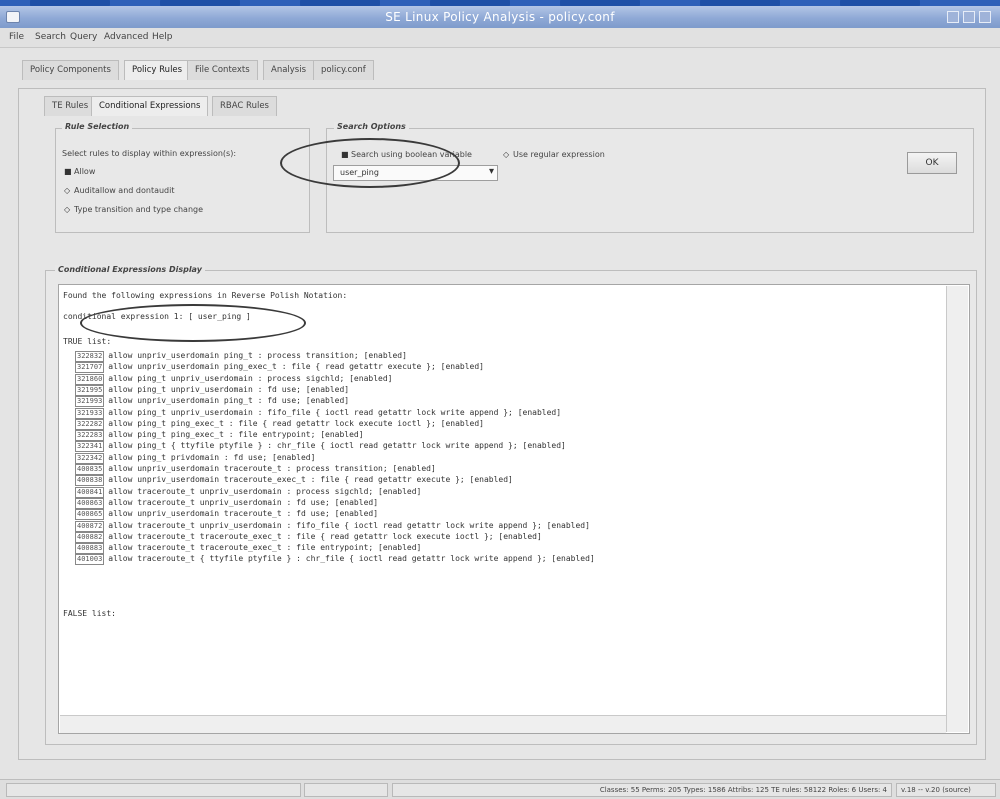 The width and height of the screenshot is (1000, 799). I want to click on menu-search: Search, so click(50, 37).